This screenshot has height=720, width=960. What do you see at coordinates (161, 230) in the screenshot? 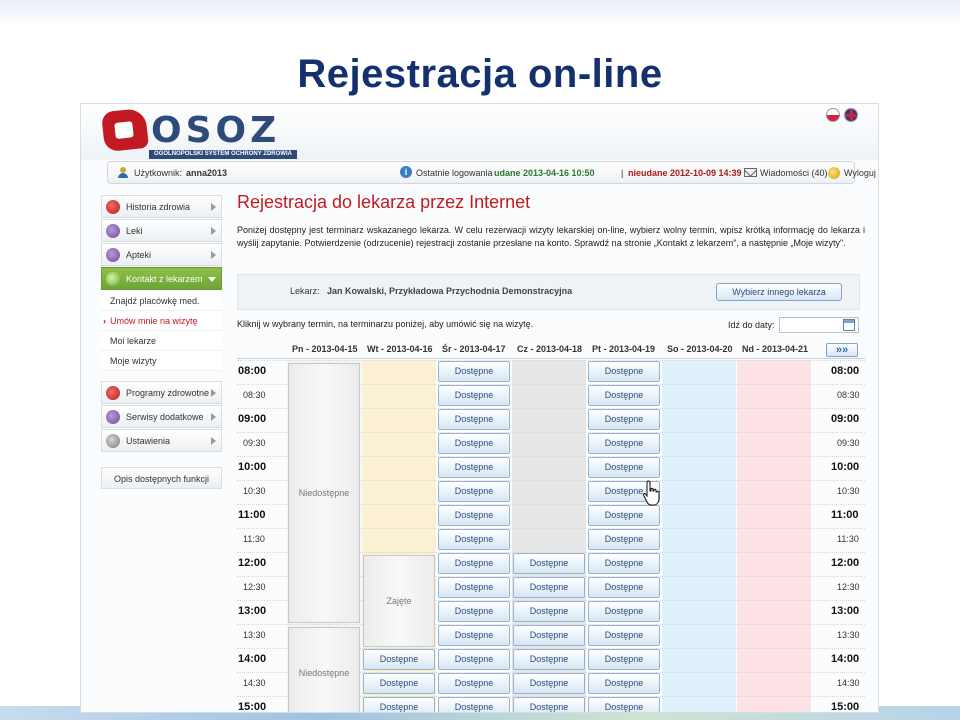
I see `sidebar-item-leki: Leki` at bounding box center [161, 230].